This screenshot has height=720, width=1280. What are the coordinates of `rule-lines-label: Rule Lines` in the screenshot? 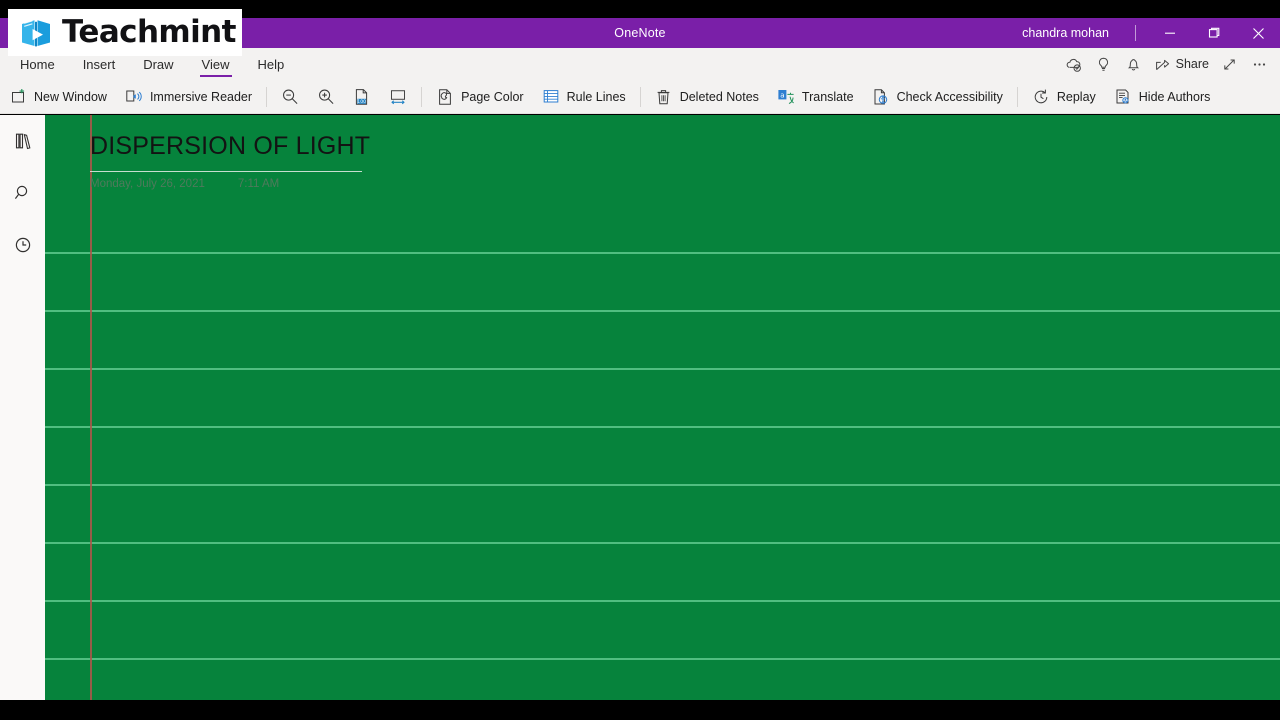 It's located at (596, 96).